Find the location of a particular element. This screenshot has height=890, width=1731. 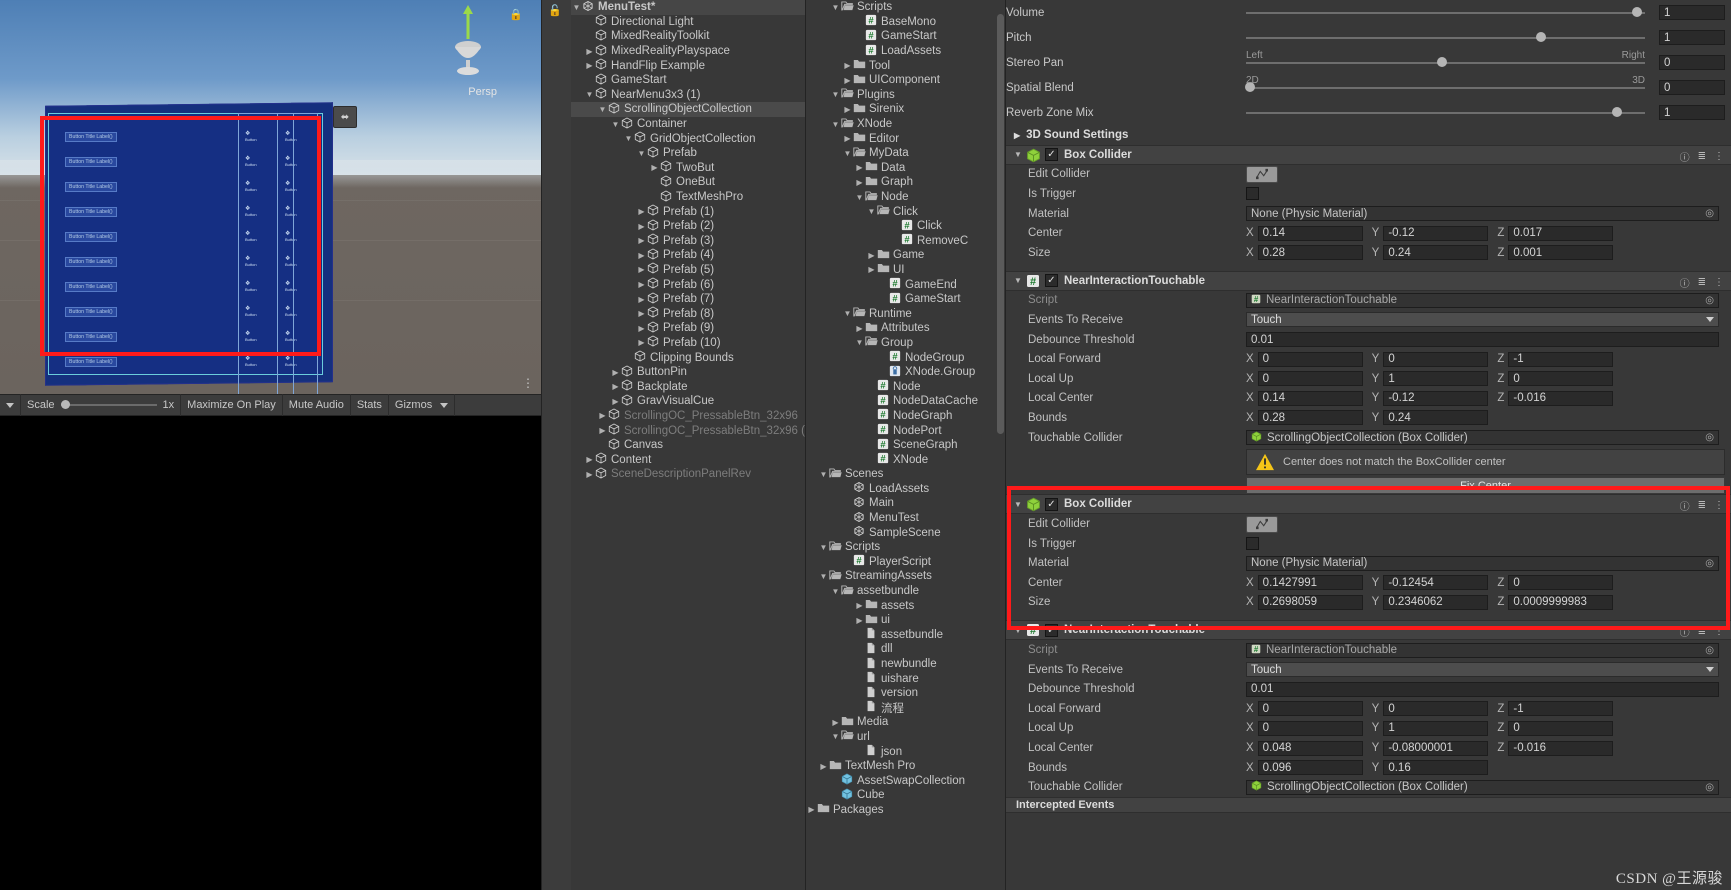

project-row: ▶# GameStart is located at coordinates (901, 299).